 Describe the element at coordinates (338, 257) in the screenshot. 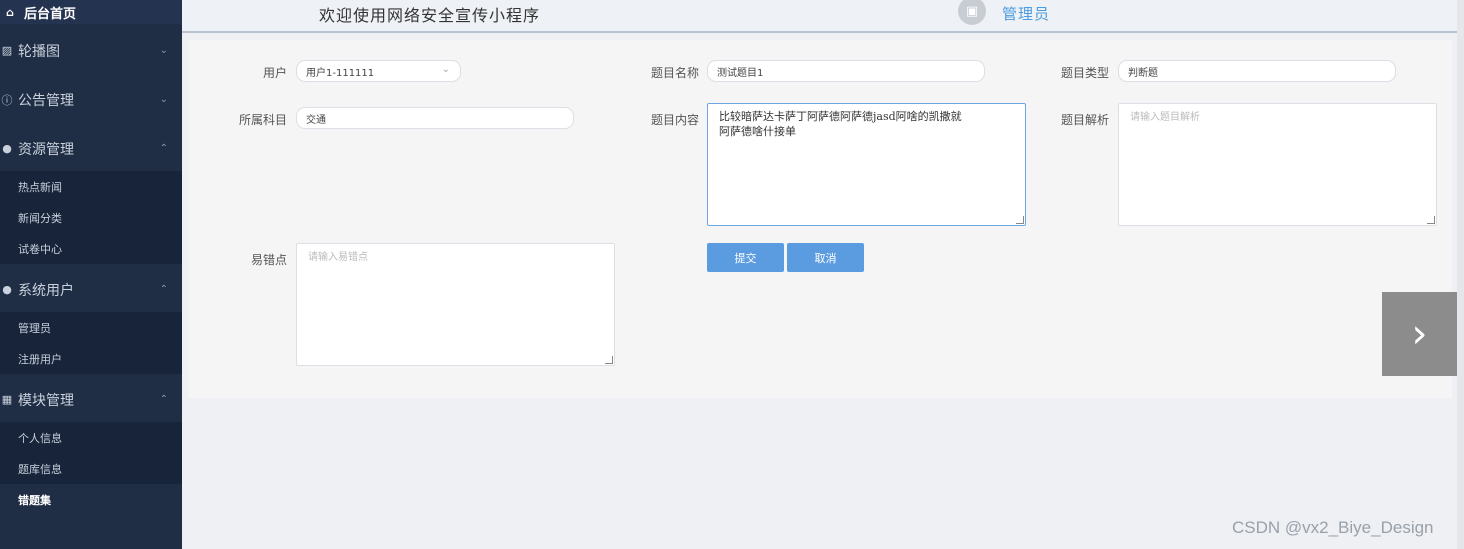

I see `error-point-placeholder: 请输入易错点` at that location.